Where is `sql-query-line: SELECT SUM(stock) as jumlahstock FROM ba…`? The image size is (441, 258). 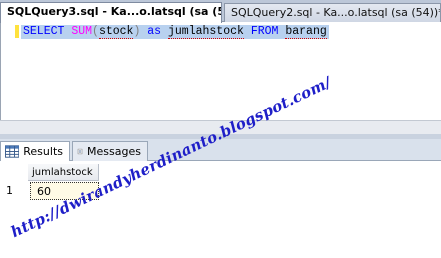
sql-query-line: SELECT SUM(stock) as jumlahstock FROM ba… is located at coordinates (175, 32).